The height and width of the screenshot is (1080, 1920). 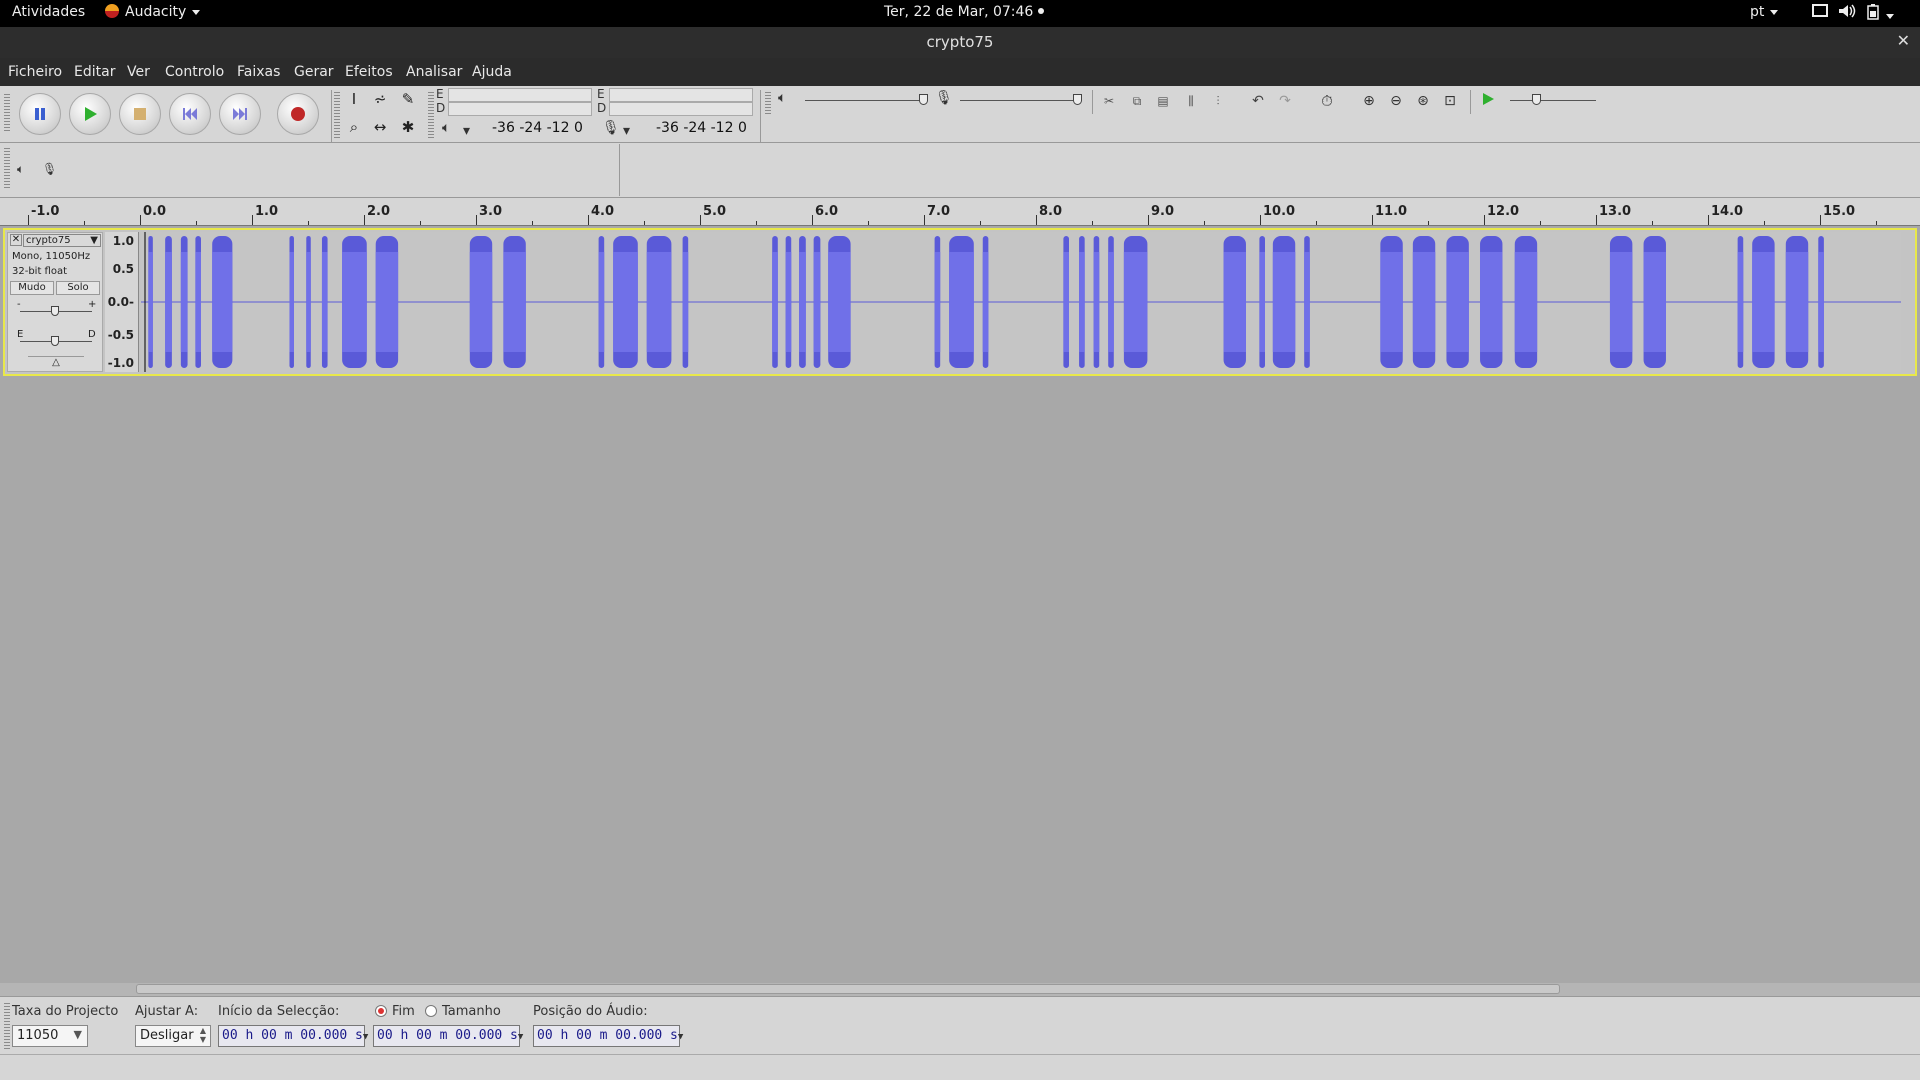 What do you see at coordinates (1258, 101) in the screenshot?
I see `undo-icon: ↶` at bounding box center [1258, 101].